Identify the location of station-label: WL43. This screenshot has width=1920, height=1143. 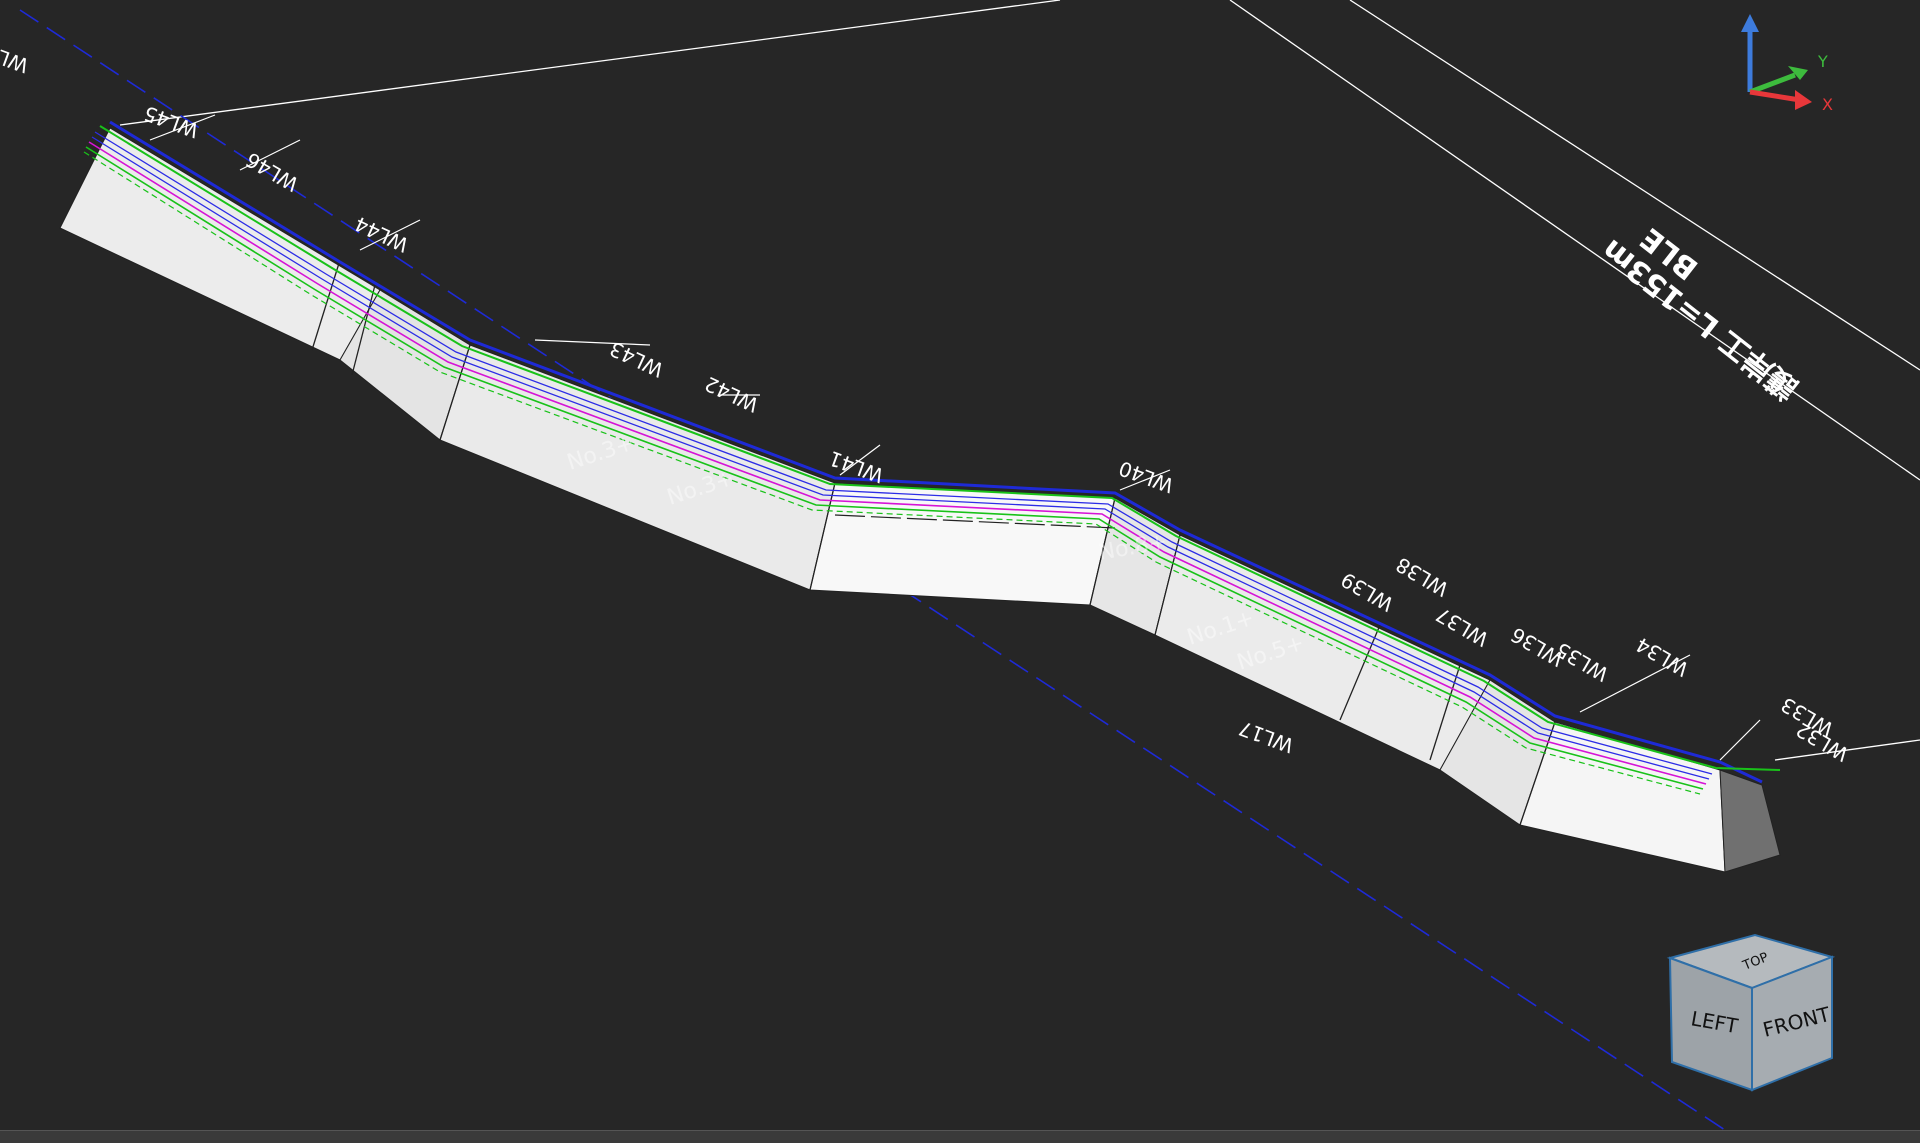
(636, 360).